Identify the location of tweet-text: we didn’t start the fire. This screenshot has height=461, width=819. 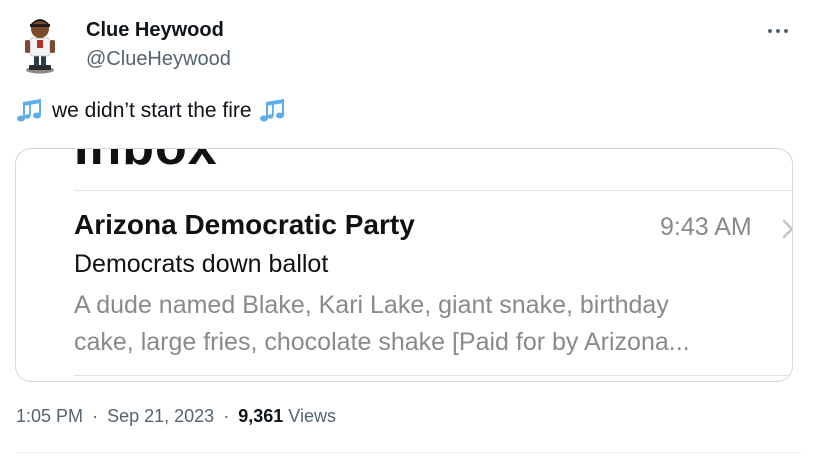
(151, 111).